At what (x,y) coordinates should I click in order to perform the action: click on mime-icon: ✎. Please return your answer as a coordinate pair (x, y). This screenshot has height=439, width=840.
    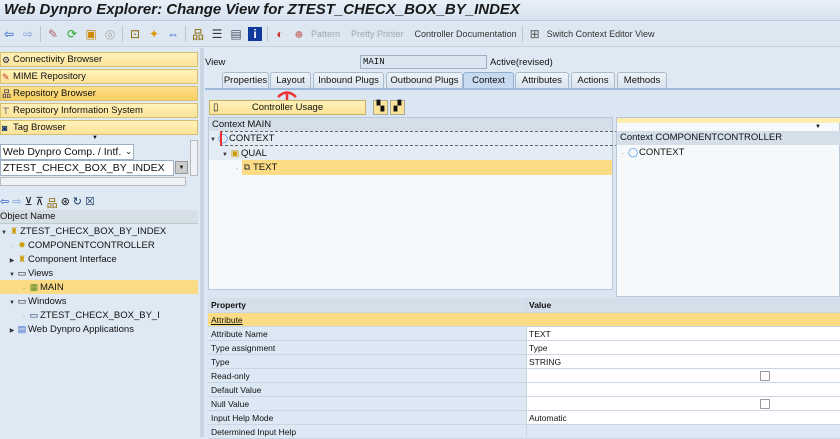
    Looking at the image, I should click on (6, 77).